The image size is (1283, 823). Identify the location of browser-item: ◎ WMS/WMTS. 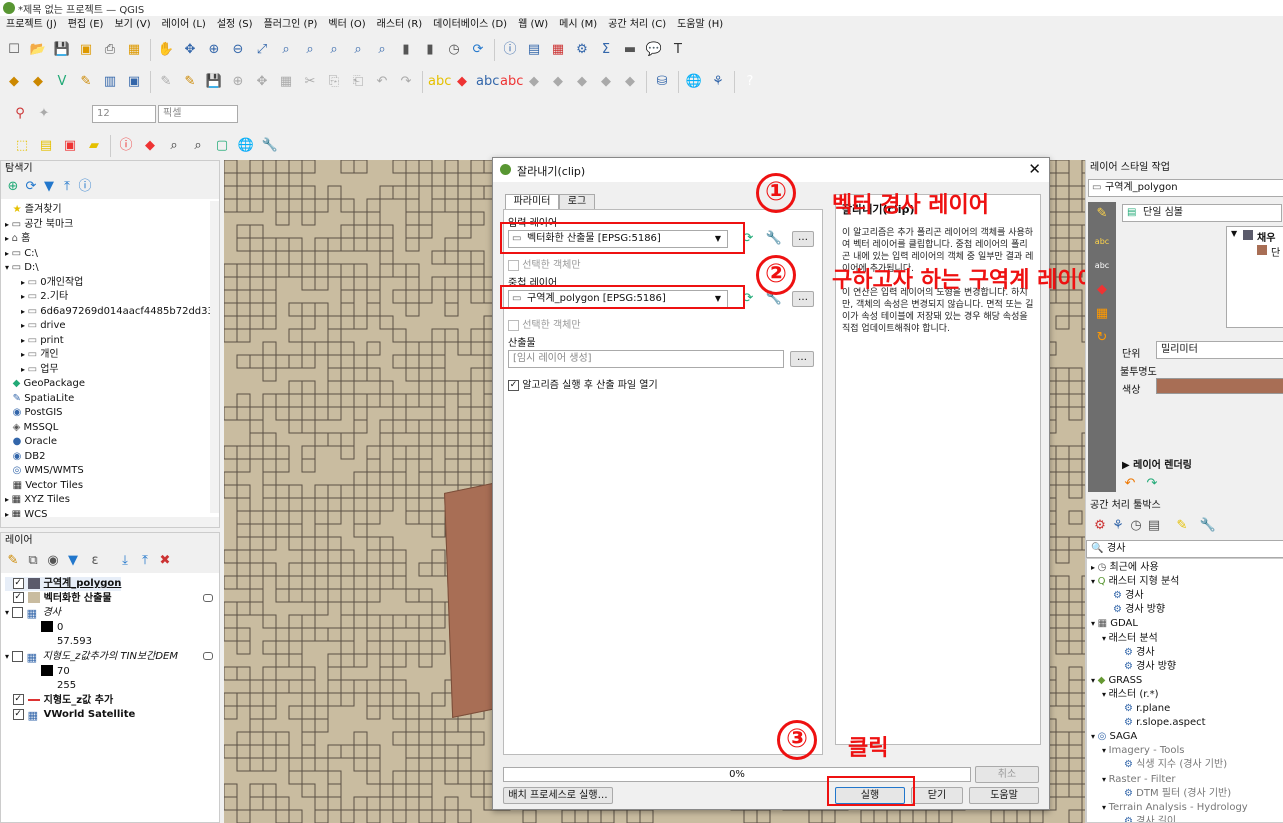
(44, 471).